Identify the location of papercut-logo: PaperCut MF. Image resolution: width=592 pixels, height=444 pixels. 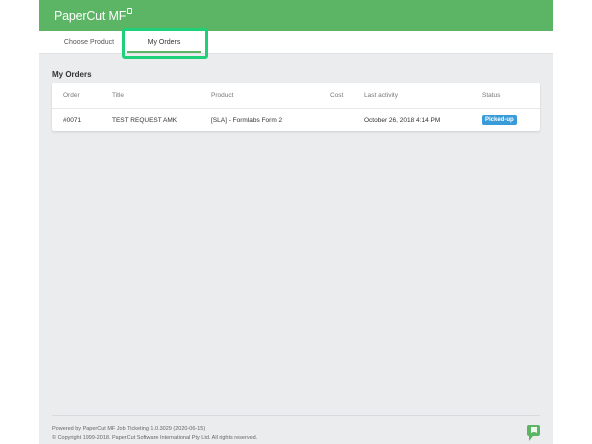
(93, 15).